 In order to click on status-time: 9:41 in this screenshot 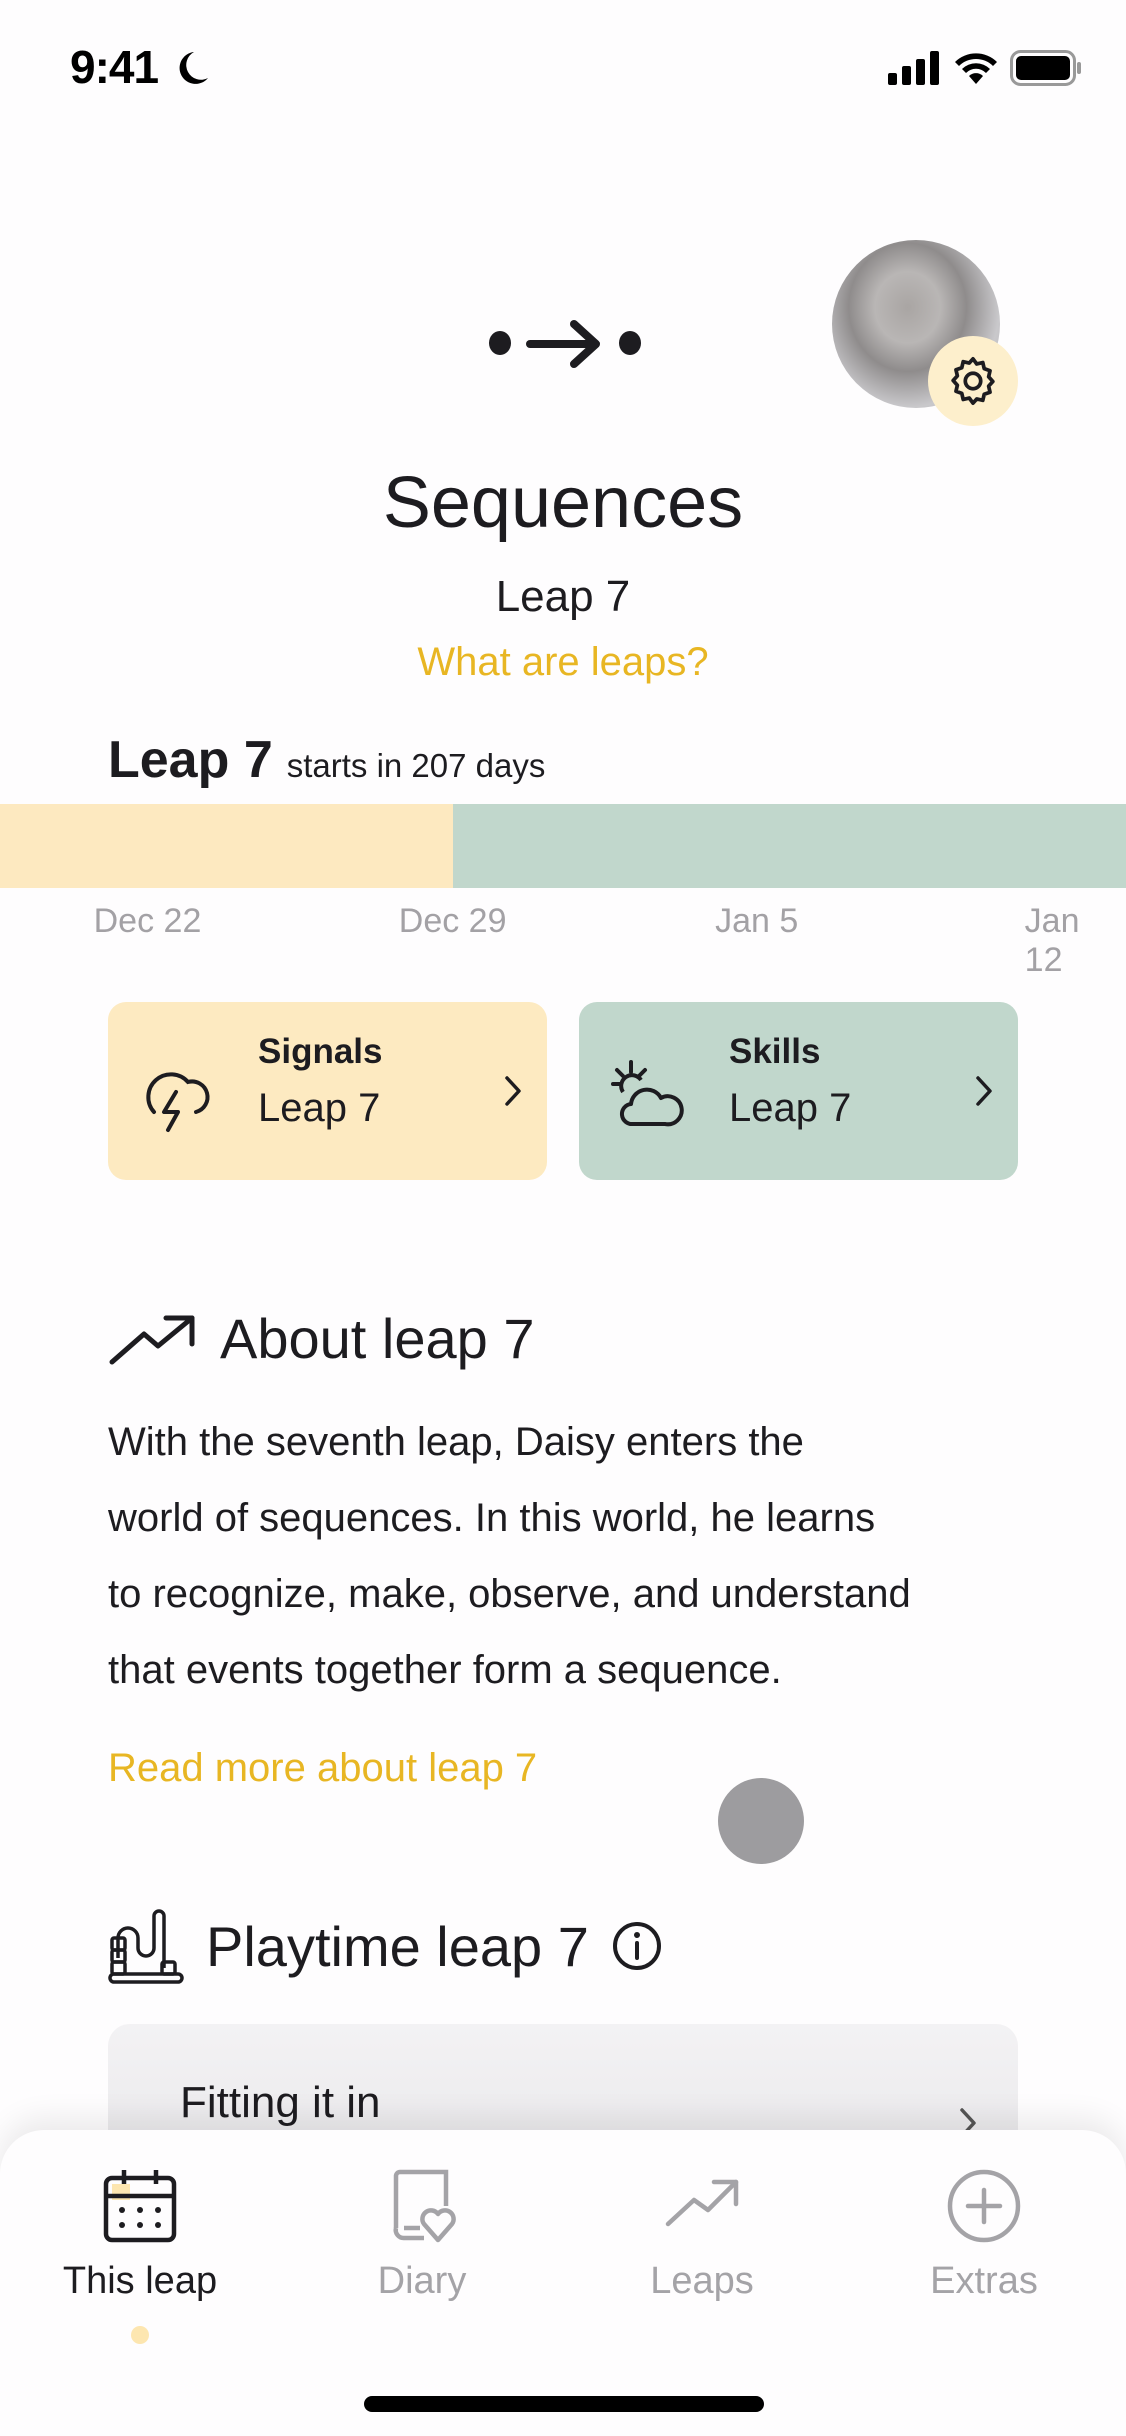, I will do `click(114, 67)`.